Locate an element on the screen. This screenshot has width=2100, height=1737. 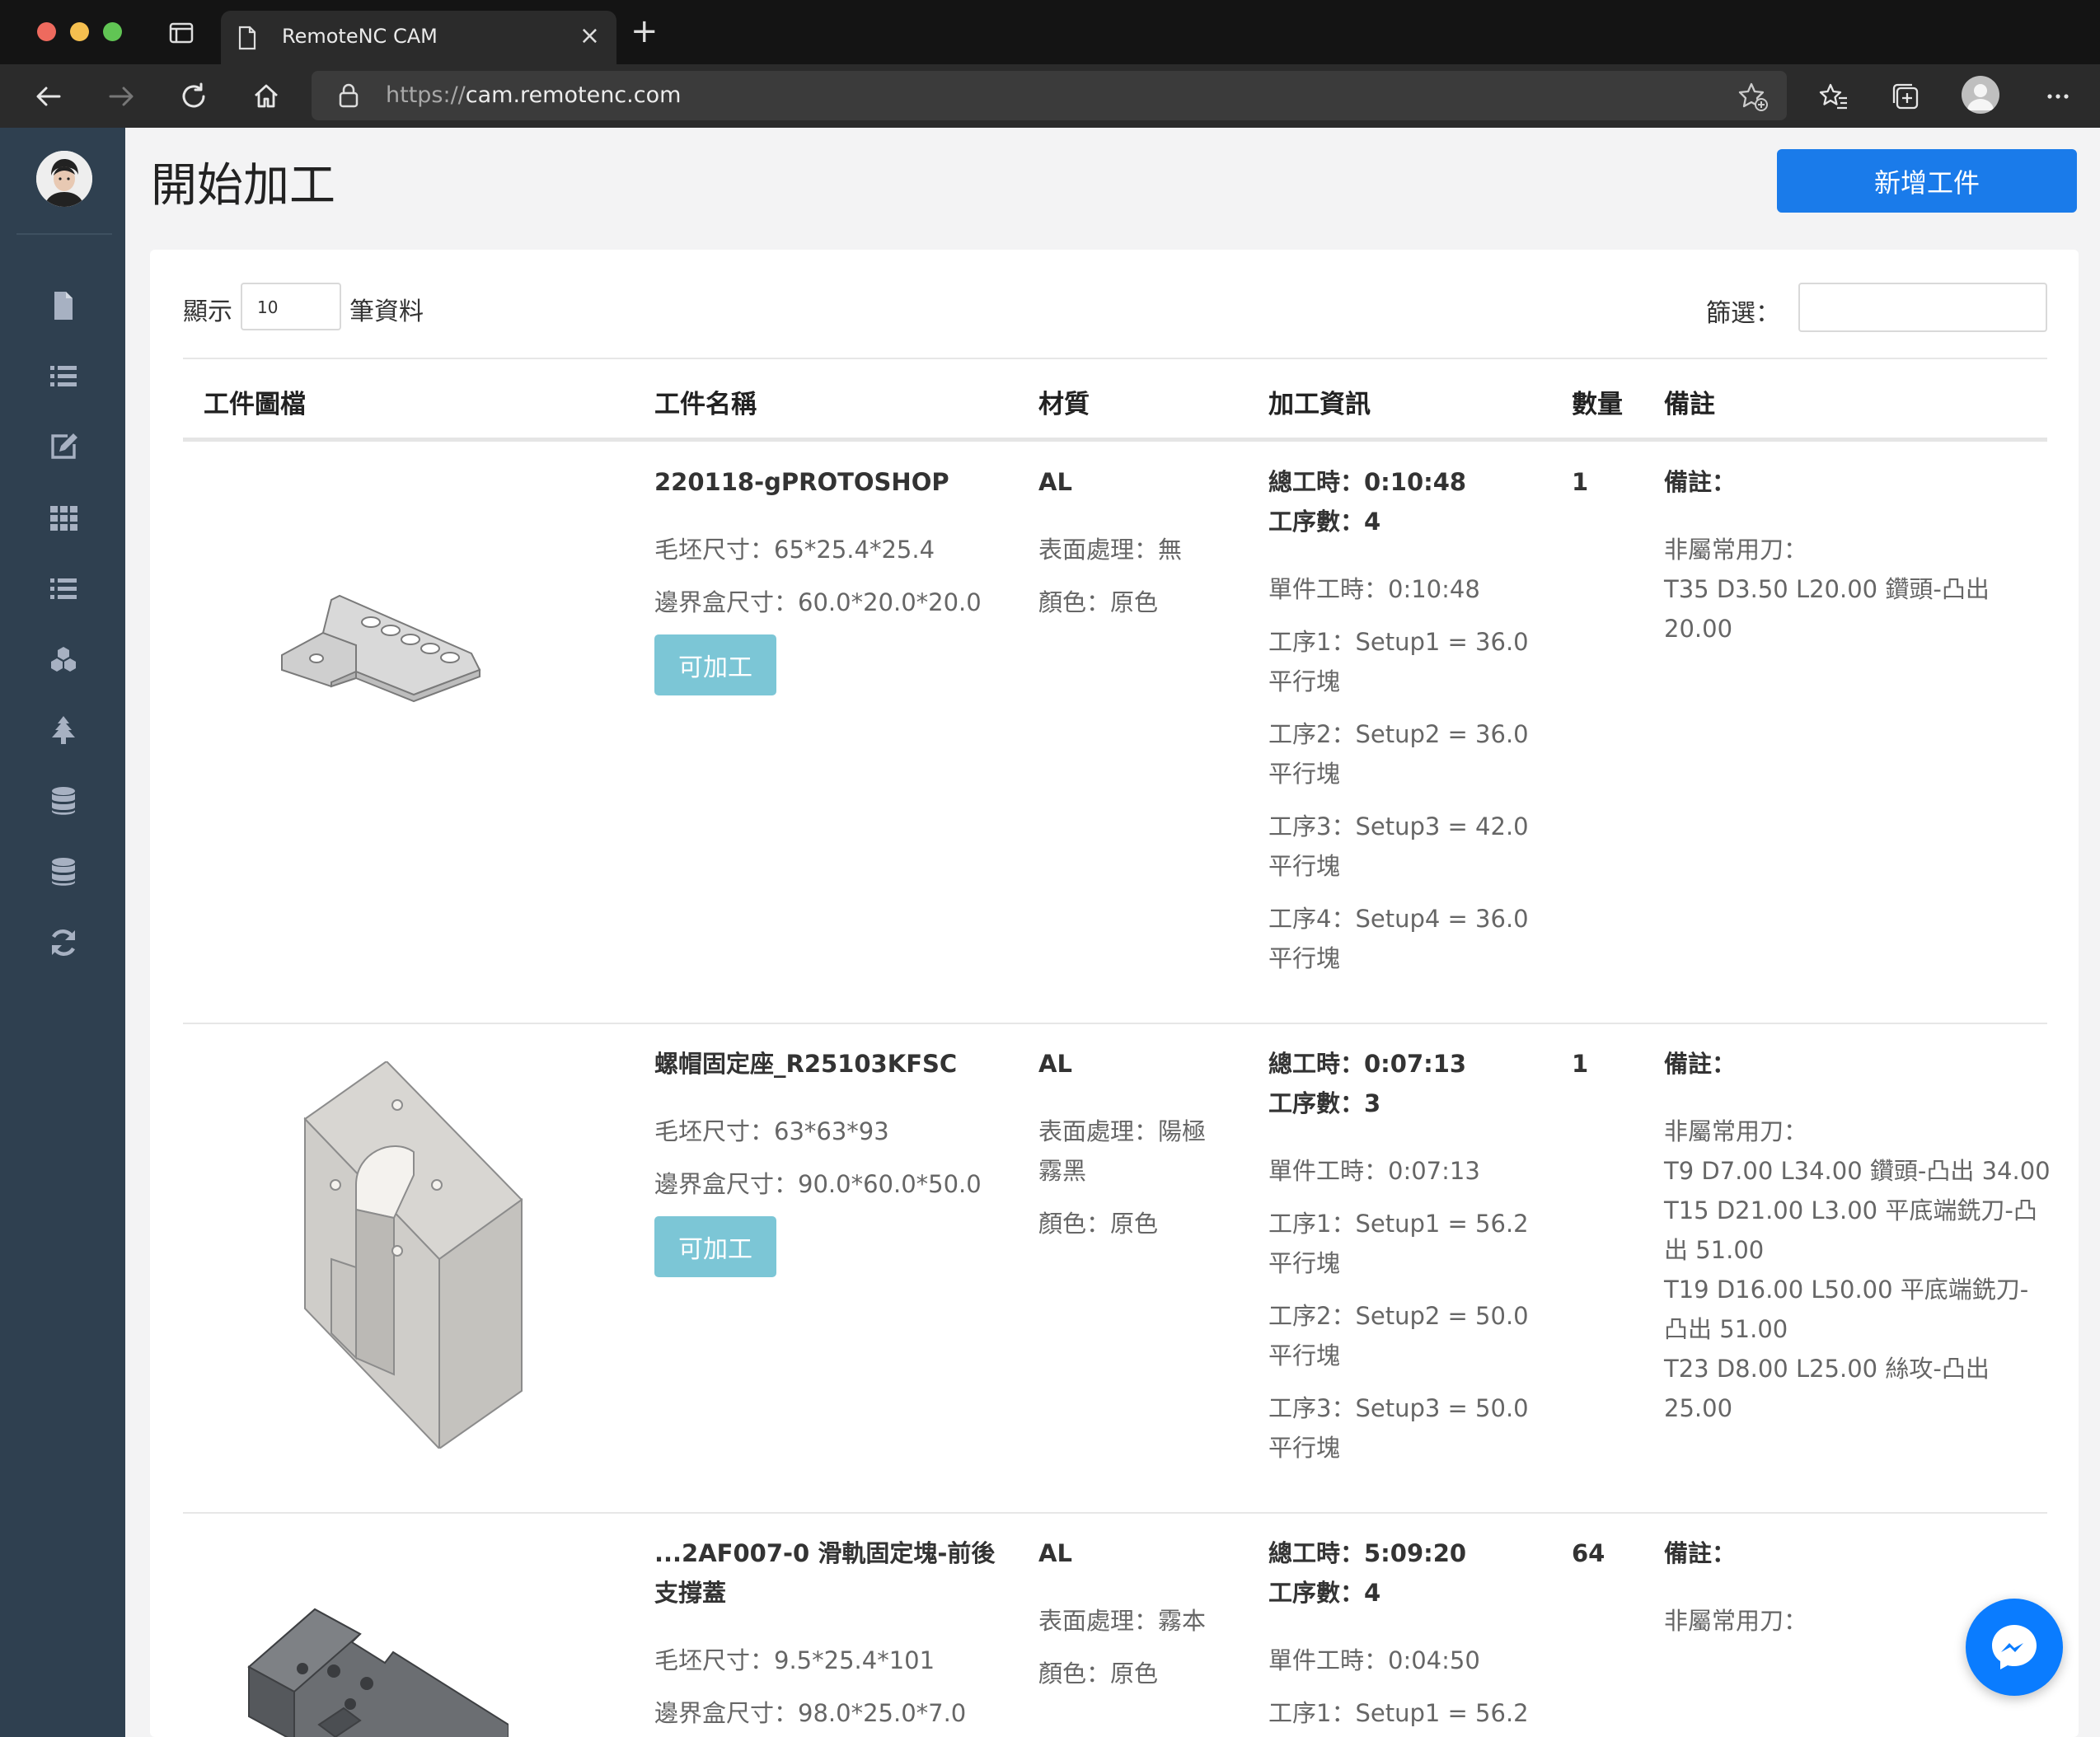
bounding-box-size: 邊界盒尺寸：90.0*60.0*50.0 is located at coordinates (818, 1184).